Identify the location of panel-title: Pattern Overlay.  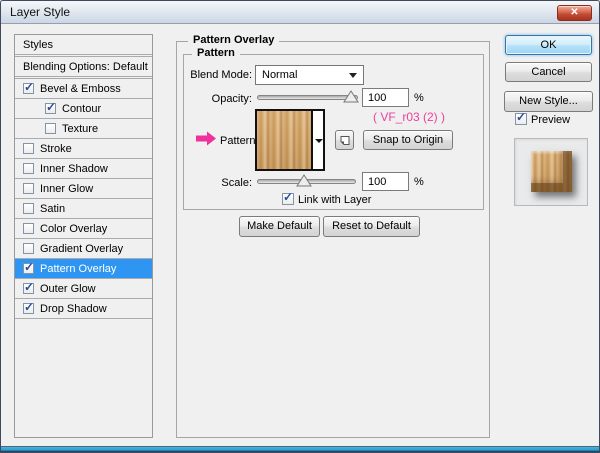
(234, 40).